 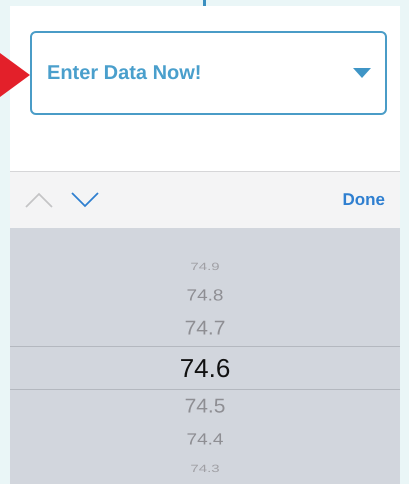 What do you see at coordinates (205, 440) in the screenshot?
I see `picker-option: 74.4` at bounding box center [205, 440].